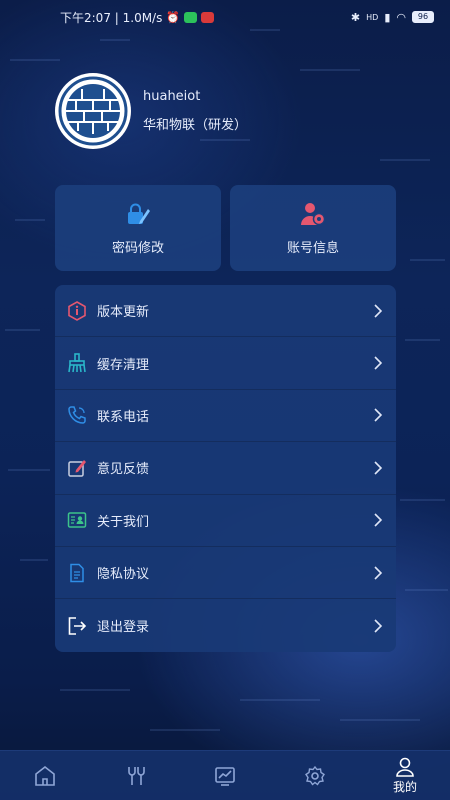 This screenshot has width=450, height=800. Describe the element at coordinates (139, 213) in the screenshot. I see `lock-edit-icon` at that location.